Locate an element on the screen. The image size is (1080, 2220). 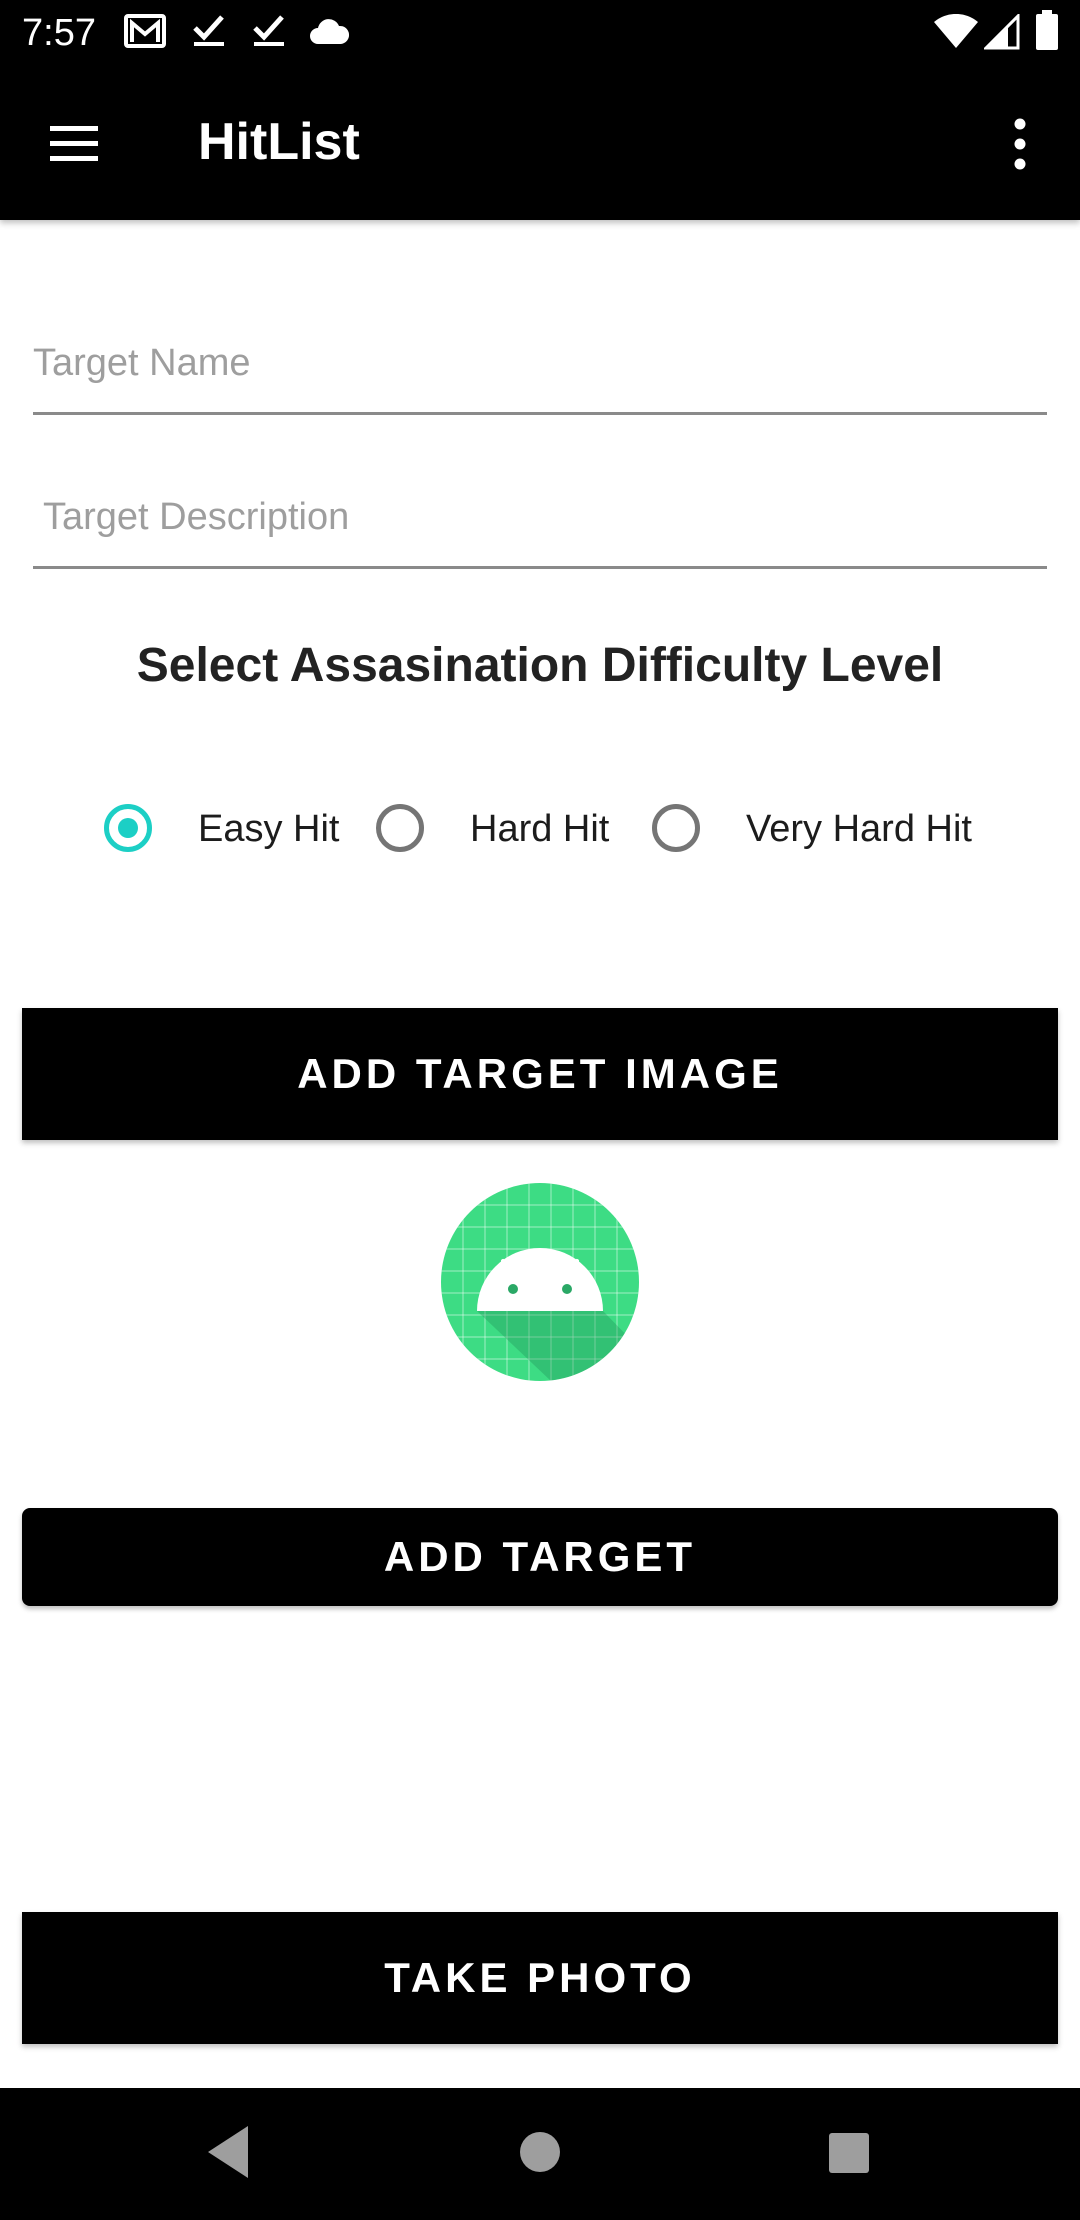
target-description-field is located at coordinates (540, 520).